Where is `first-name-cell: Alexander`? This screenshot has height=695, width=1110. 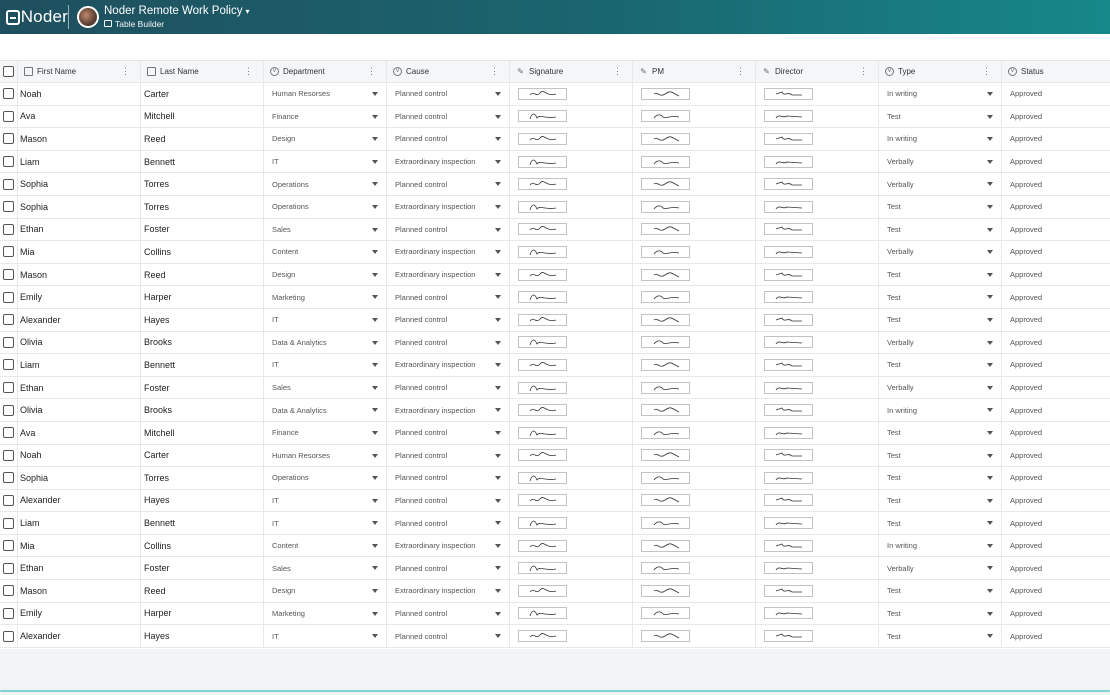 first-name-cell: Alexander is located at coordinates (79, 636).